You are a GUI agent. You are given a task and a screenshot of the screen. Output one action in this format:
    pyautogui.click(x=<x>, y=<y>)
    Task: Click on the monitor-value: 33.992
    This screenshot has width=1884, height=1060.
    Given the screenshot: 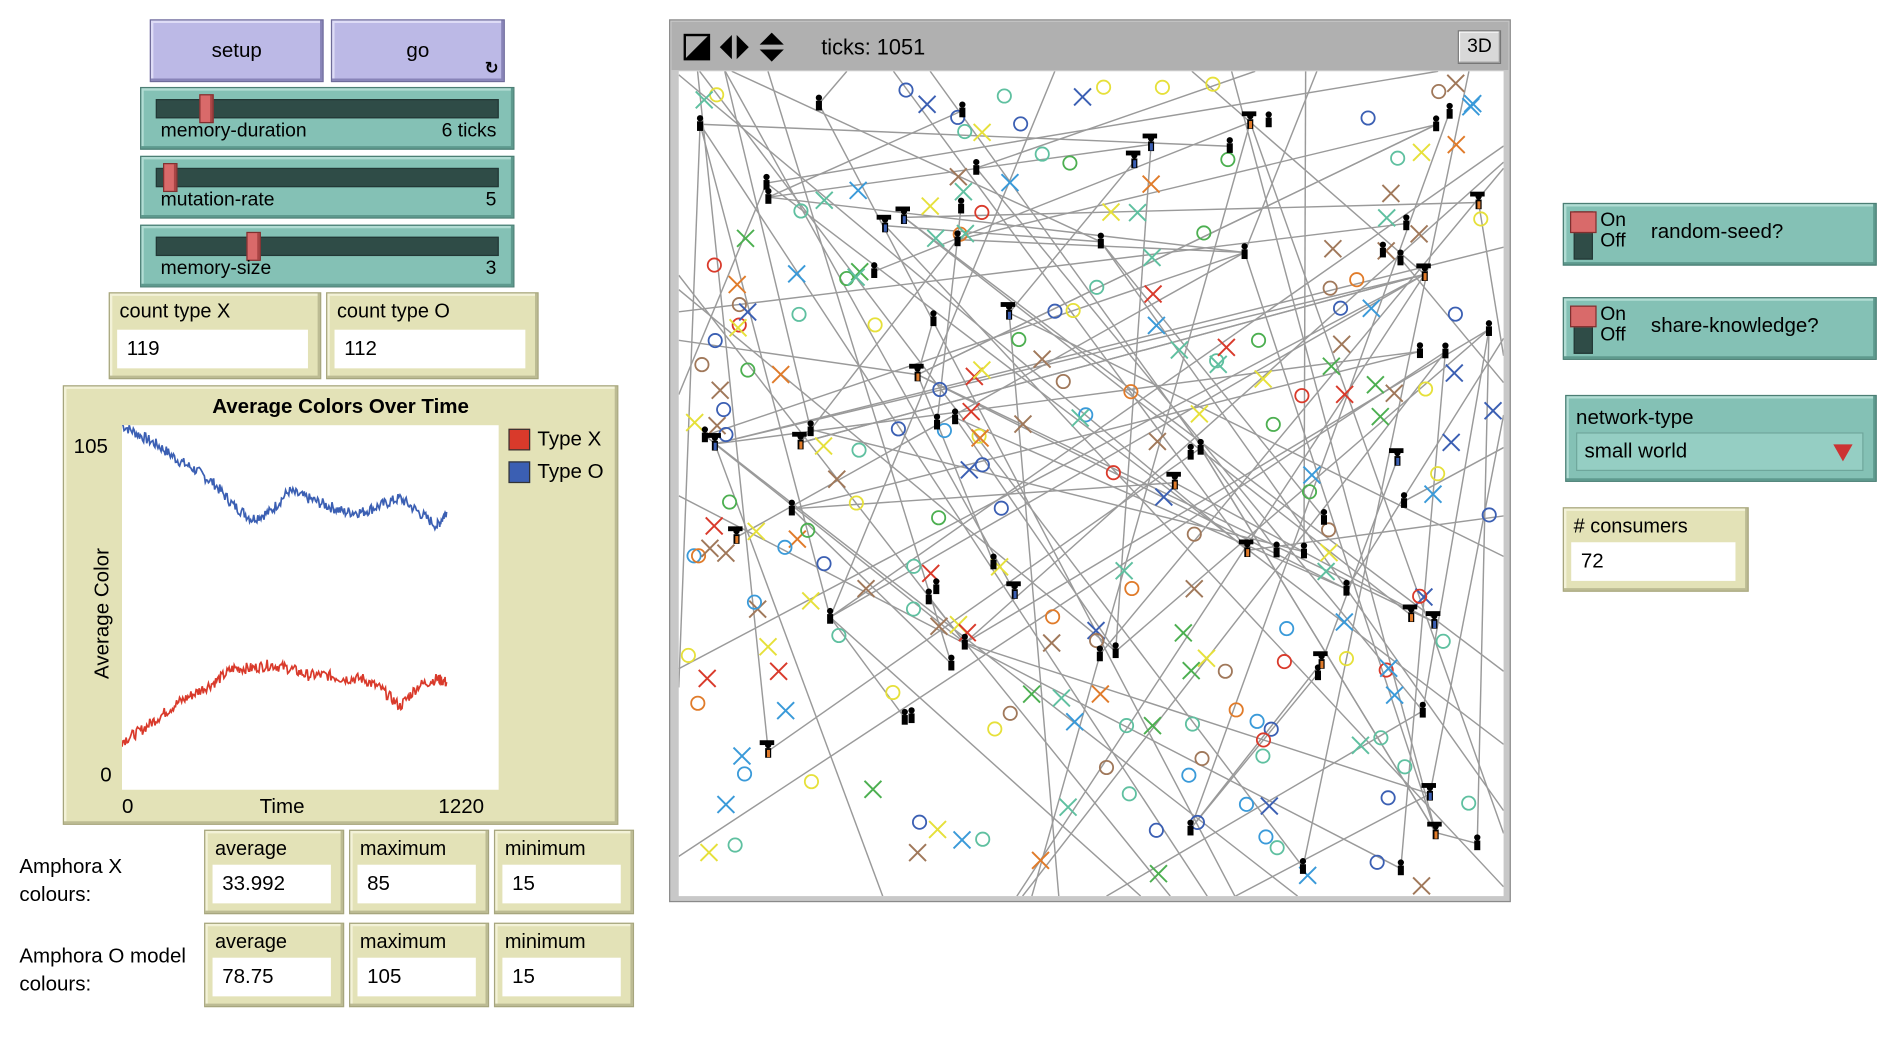 What is the action you would take?
    pyautogui.click(x=271, y=884)
    